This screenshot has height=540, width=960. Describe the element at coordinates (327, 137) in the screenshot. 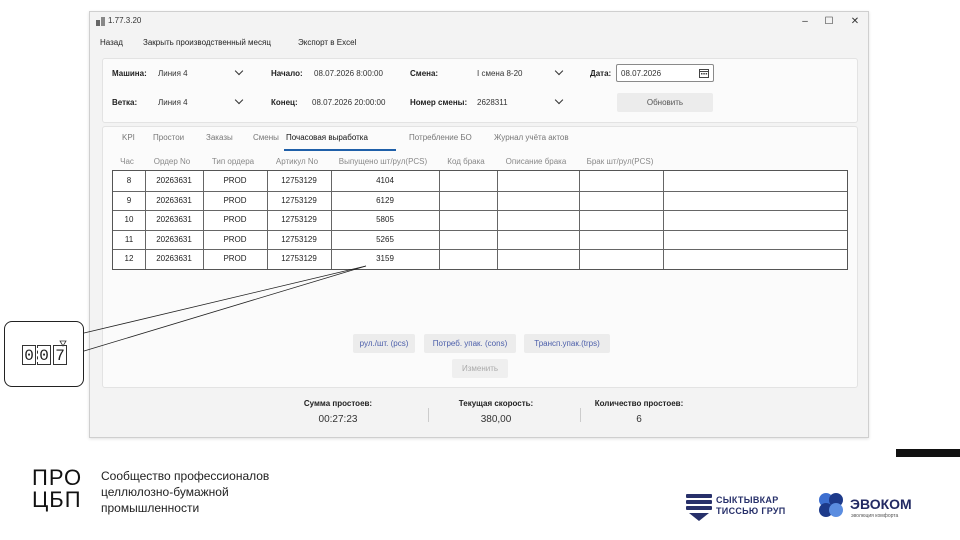

I see `tab-hourly-output: Почасовая выработка` at that location.